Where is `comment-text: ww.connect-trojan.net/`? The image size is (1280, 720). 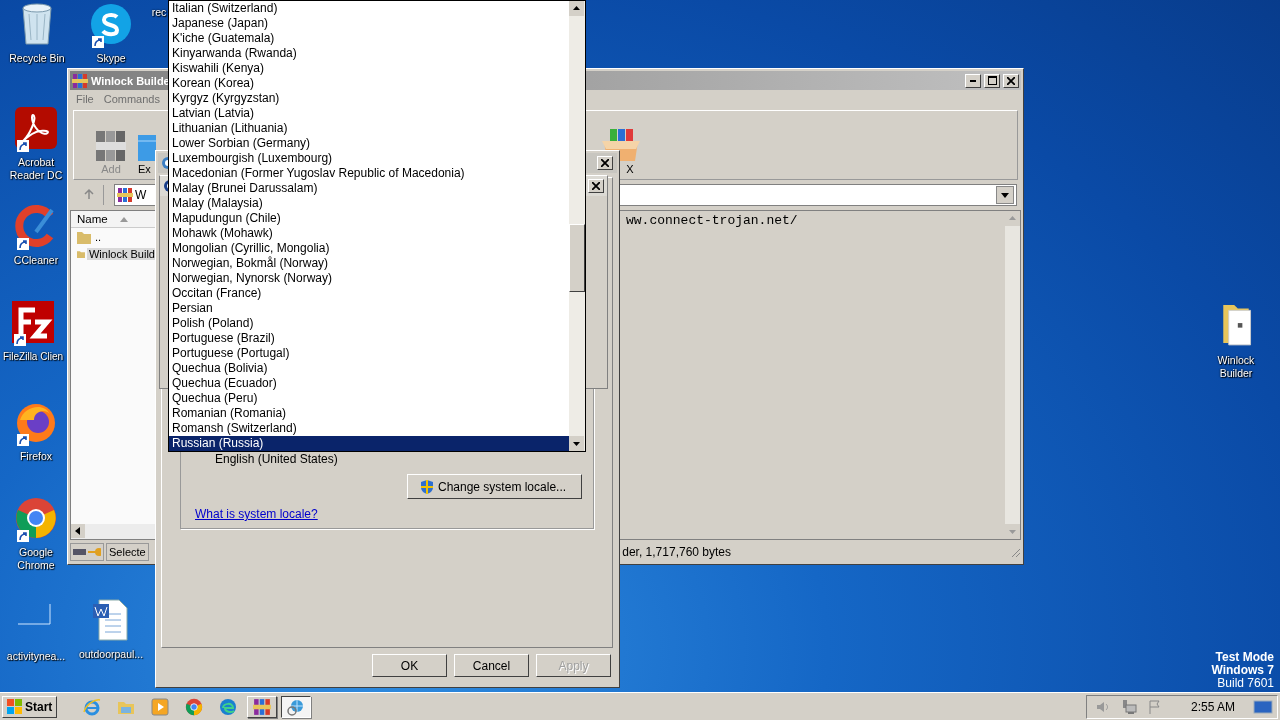
comment-text: ww.connect-trojan.net/ is located at coordinates (712, 220).